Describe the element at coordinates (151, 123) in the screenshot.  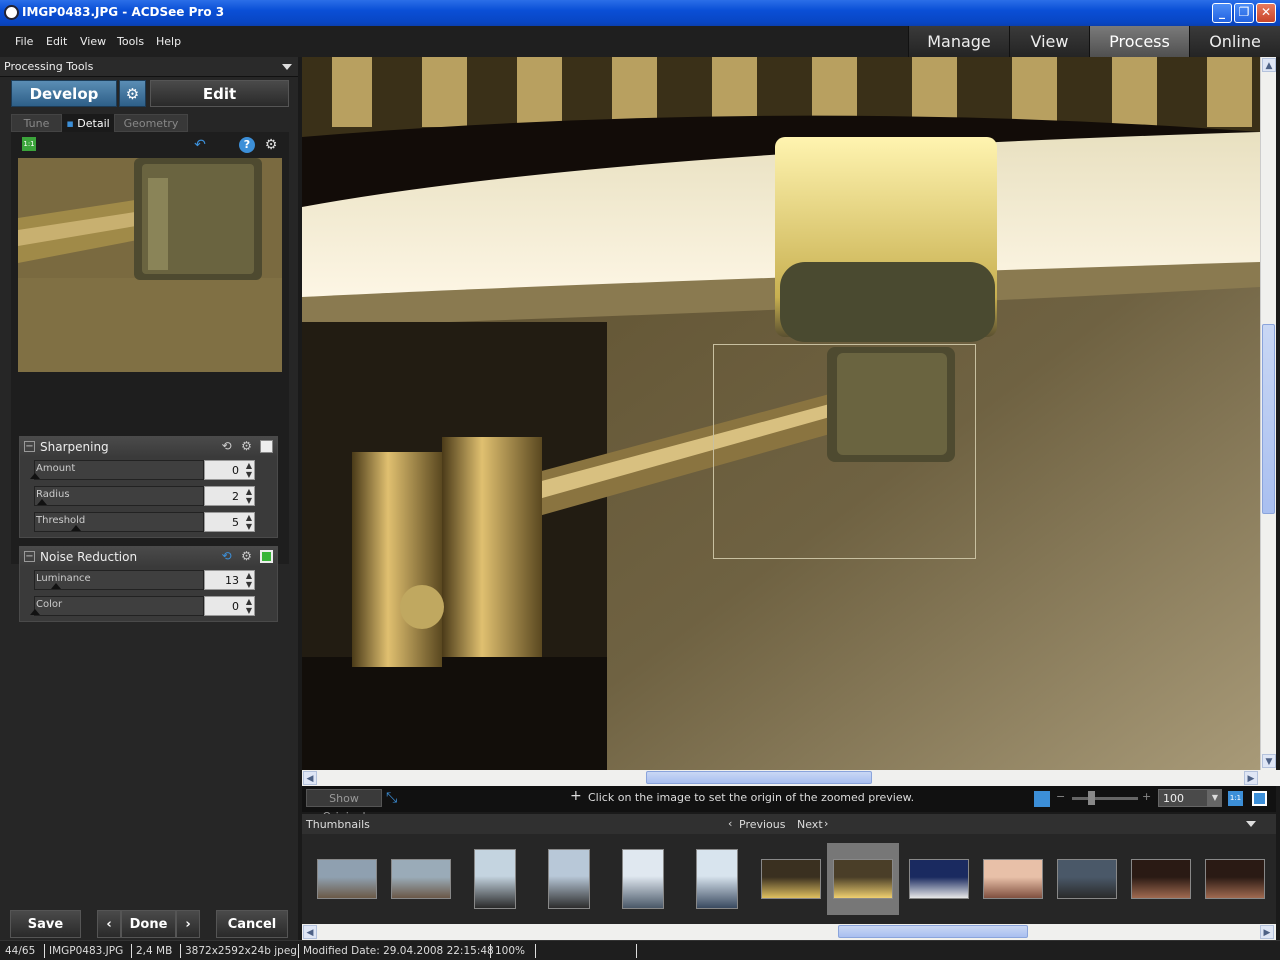
I see `tab-geometry: Geometry` at that location.